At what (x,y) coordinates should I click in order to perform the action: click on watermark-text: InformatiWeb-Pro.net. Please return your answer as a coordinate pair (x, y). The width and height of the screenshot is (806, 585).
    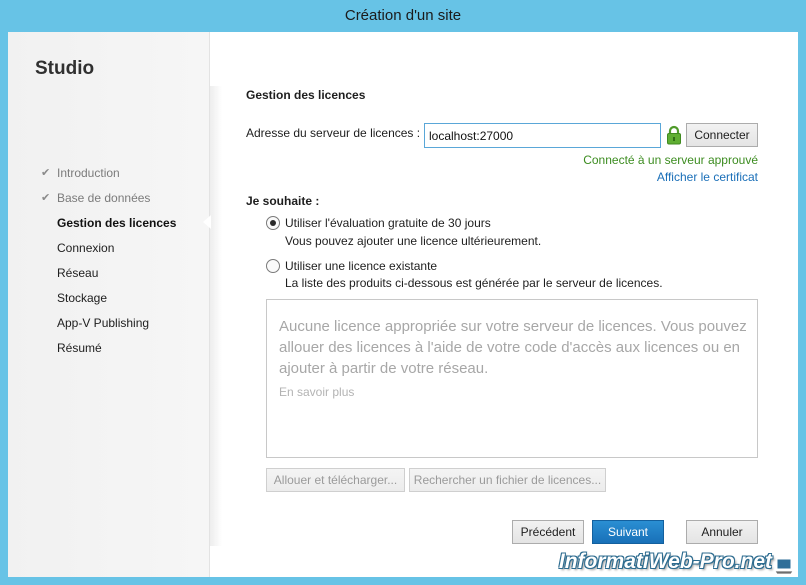
    Looking at the image, I should click on (665, 561).